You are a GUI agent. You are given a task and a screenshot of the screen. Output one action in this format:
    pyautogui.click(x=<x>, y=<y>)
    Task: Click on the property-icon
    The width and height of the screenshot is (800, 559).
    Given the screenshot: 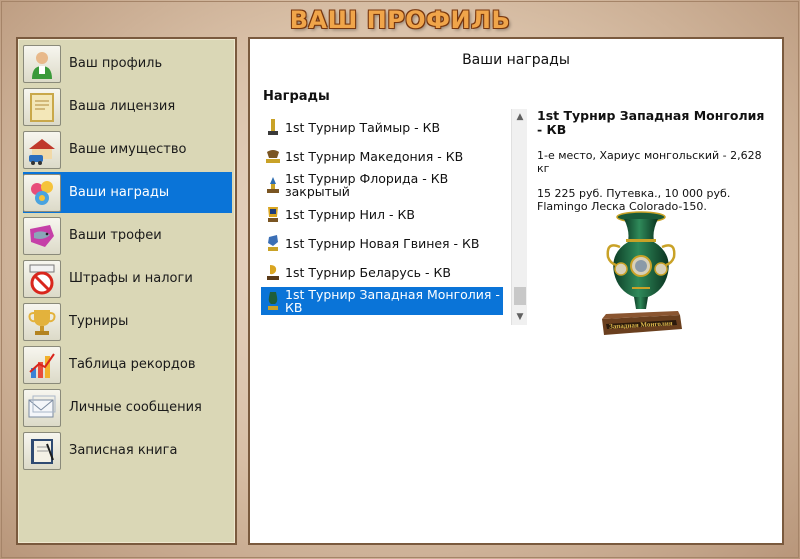 What is the action you would take?
    pyautogui.click(x=42, y=149)
    